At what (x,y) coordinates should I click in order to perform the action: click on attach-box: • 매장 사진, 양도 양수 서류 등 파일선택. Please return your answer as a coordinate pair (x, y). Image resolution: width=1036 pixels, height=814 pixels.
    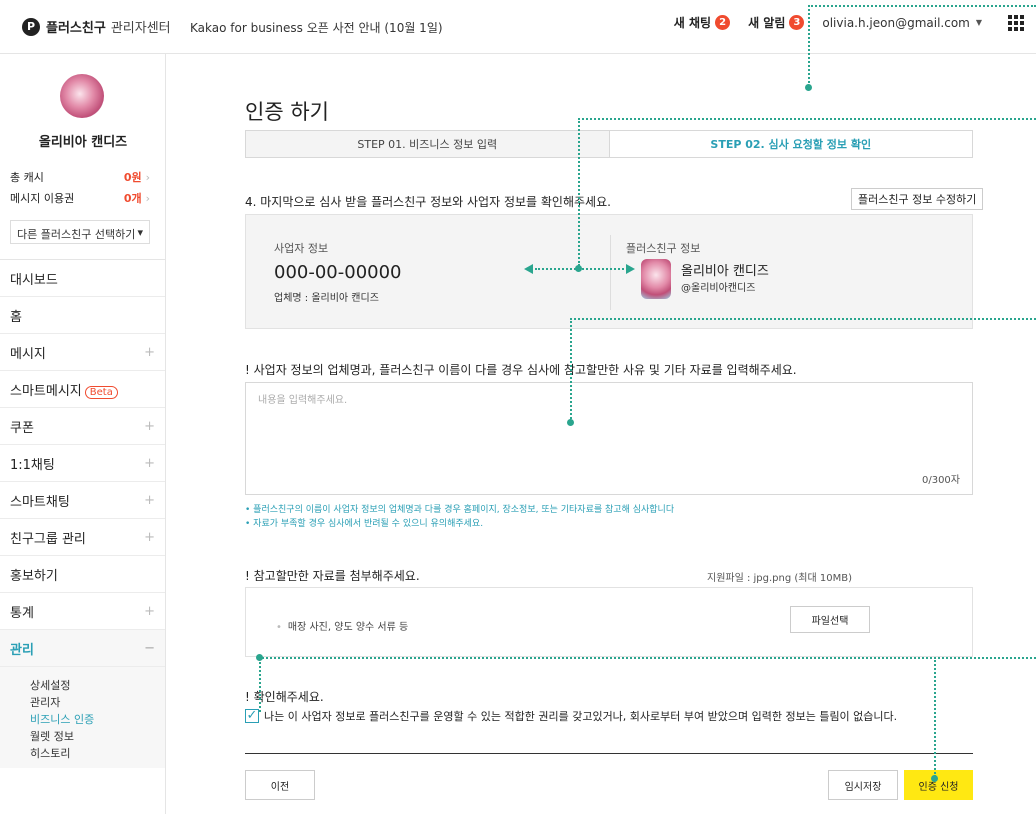
    Looking at the image, I should click on (609, 622).